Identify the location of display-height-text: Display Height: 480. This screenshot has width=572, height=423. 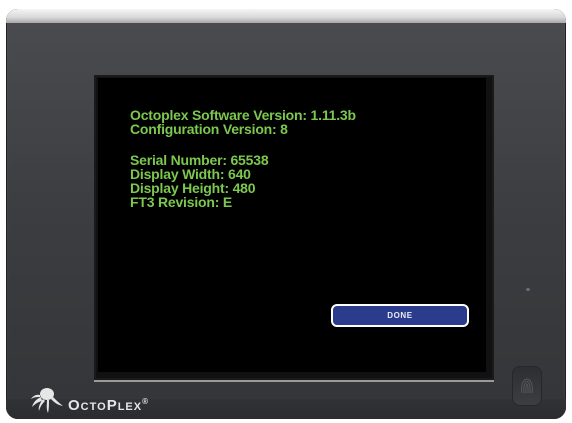
(193, 188).